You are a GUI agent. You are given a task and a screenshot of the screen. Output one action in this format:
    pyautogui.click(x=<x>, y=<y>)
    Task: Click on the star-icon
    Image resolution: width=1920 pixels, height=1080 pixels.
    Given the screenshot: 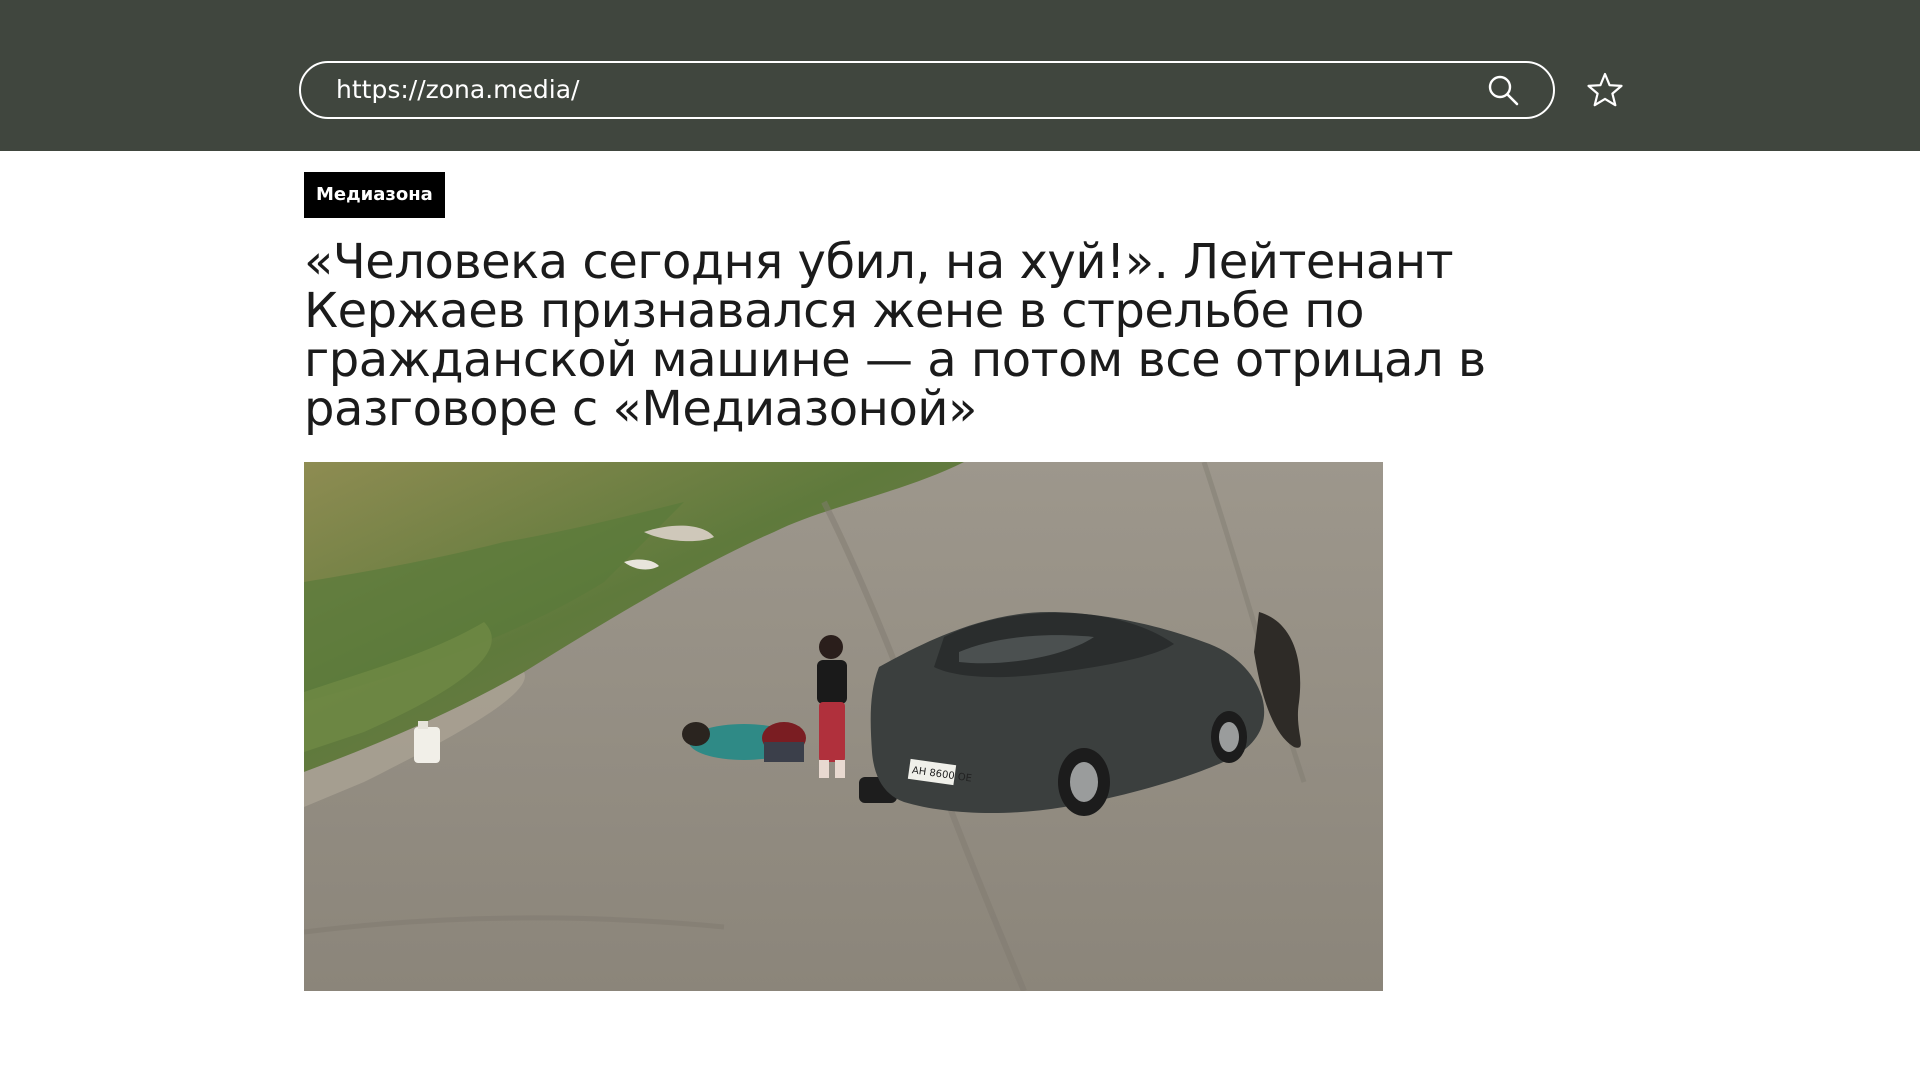 What is the action you would take?
    pyautogui.click(x=1605, y=90)
    